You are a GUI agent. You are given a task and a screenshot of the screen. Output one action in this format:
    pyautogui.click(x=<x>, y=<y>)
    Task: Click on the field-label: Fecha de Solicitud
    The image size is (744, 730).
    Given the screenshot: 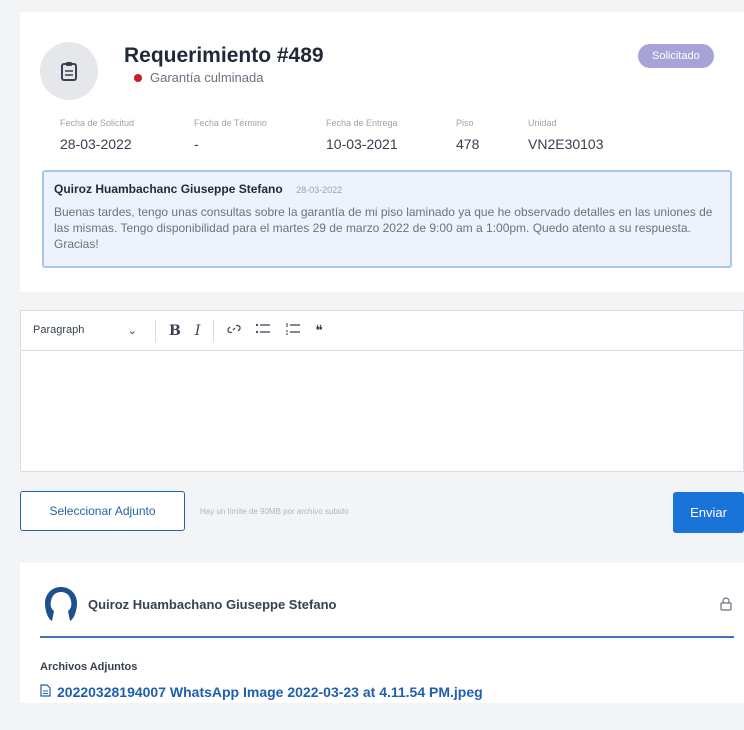 What is the action you would take?
    pyautogui.click(x=97, y=123)
    